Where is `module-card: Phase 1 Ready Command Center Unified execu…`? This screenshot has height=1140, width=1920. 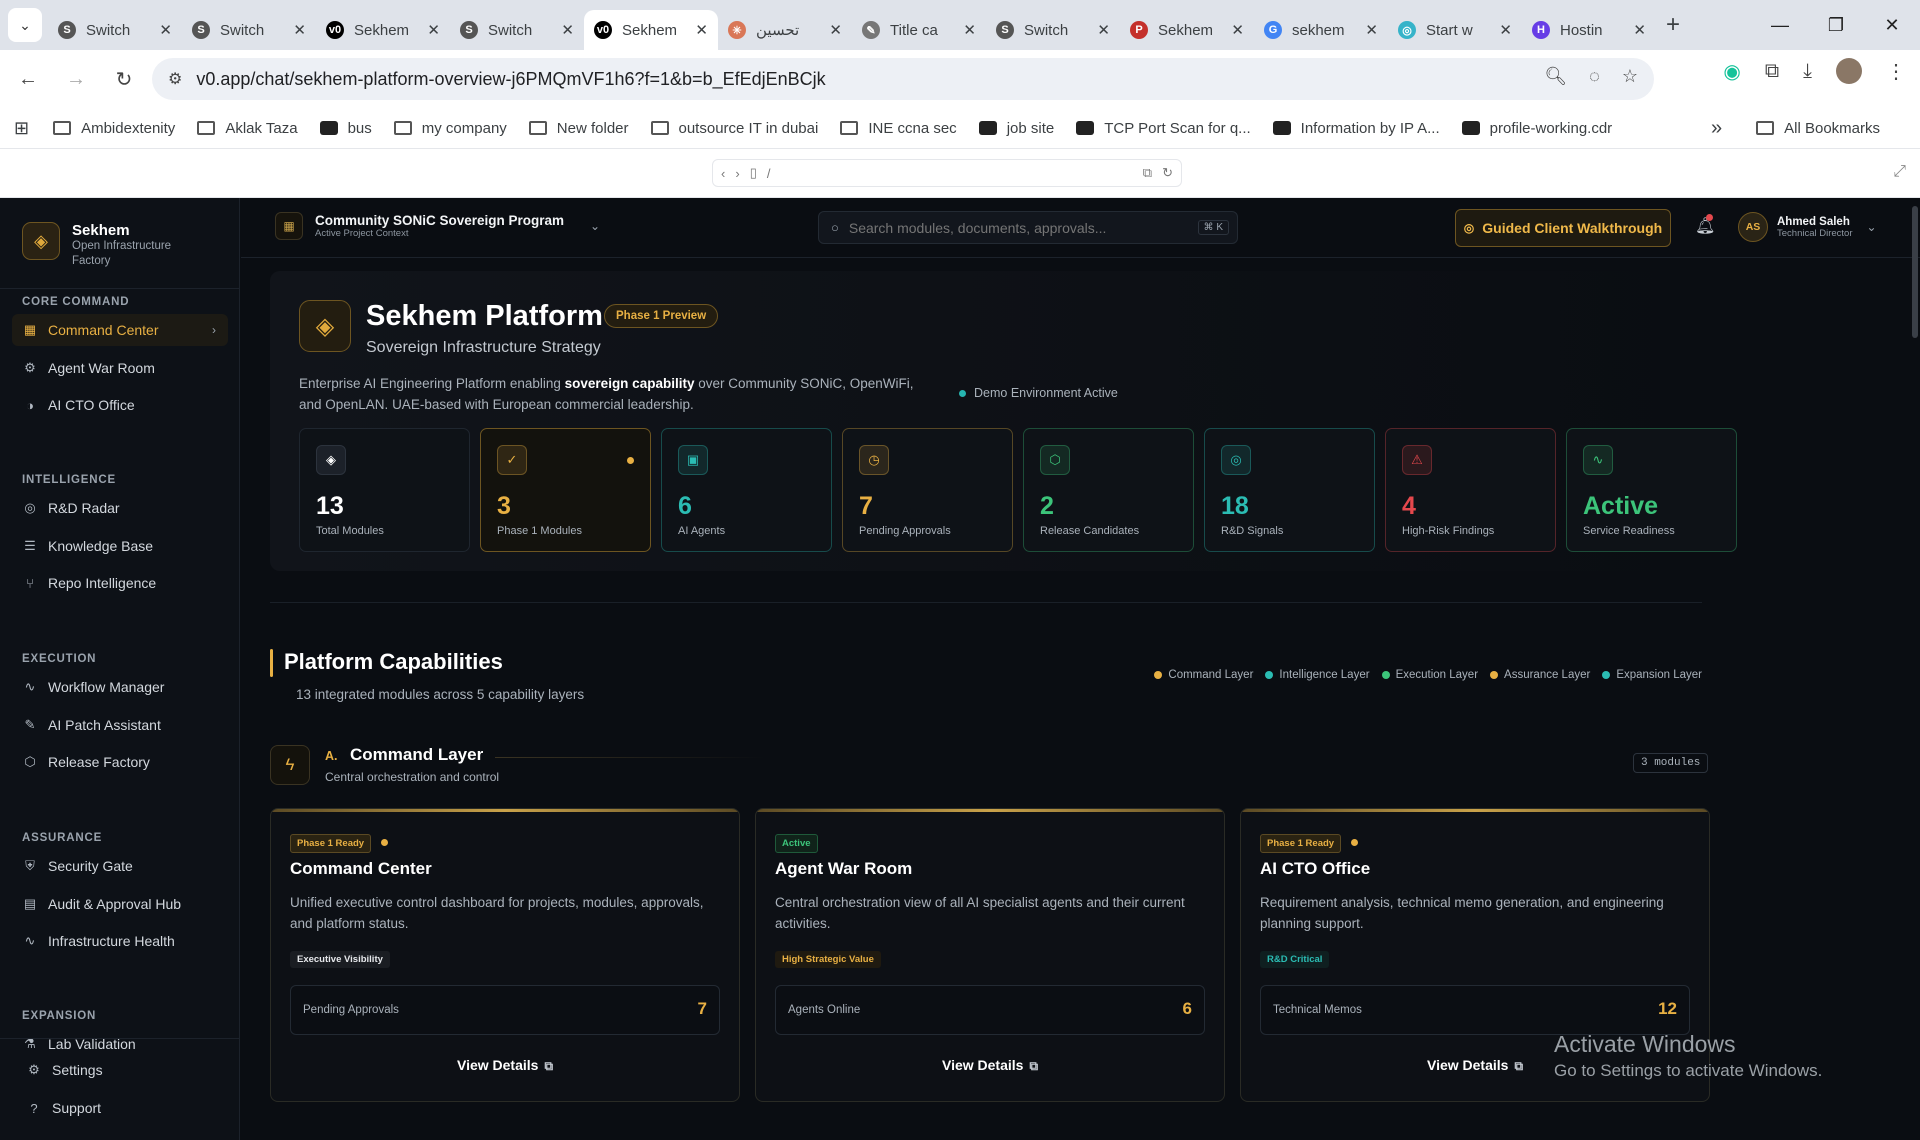
module-card: Phase 1 Ready Command Center Unified execu… is located at coordinates (505, 955).